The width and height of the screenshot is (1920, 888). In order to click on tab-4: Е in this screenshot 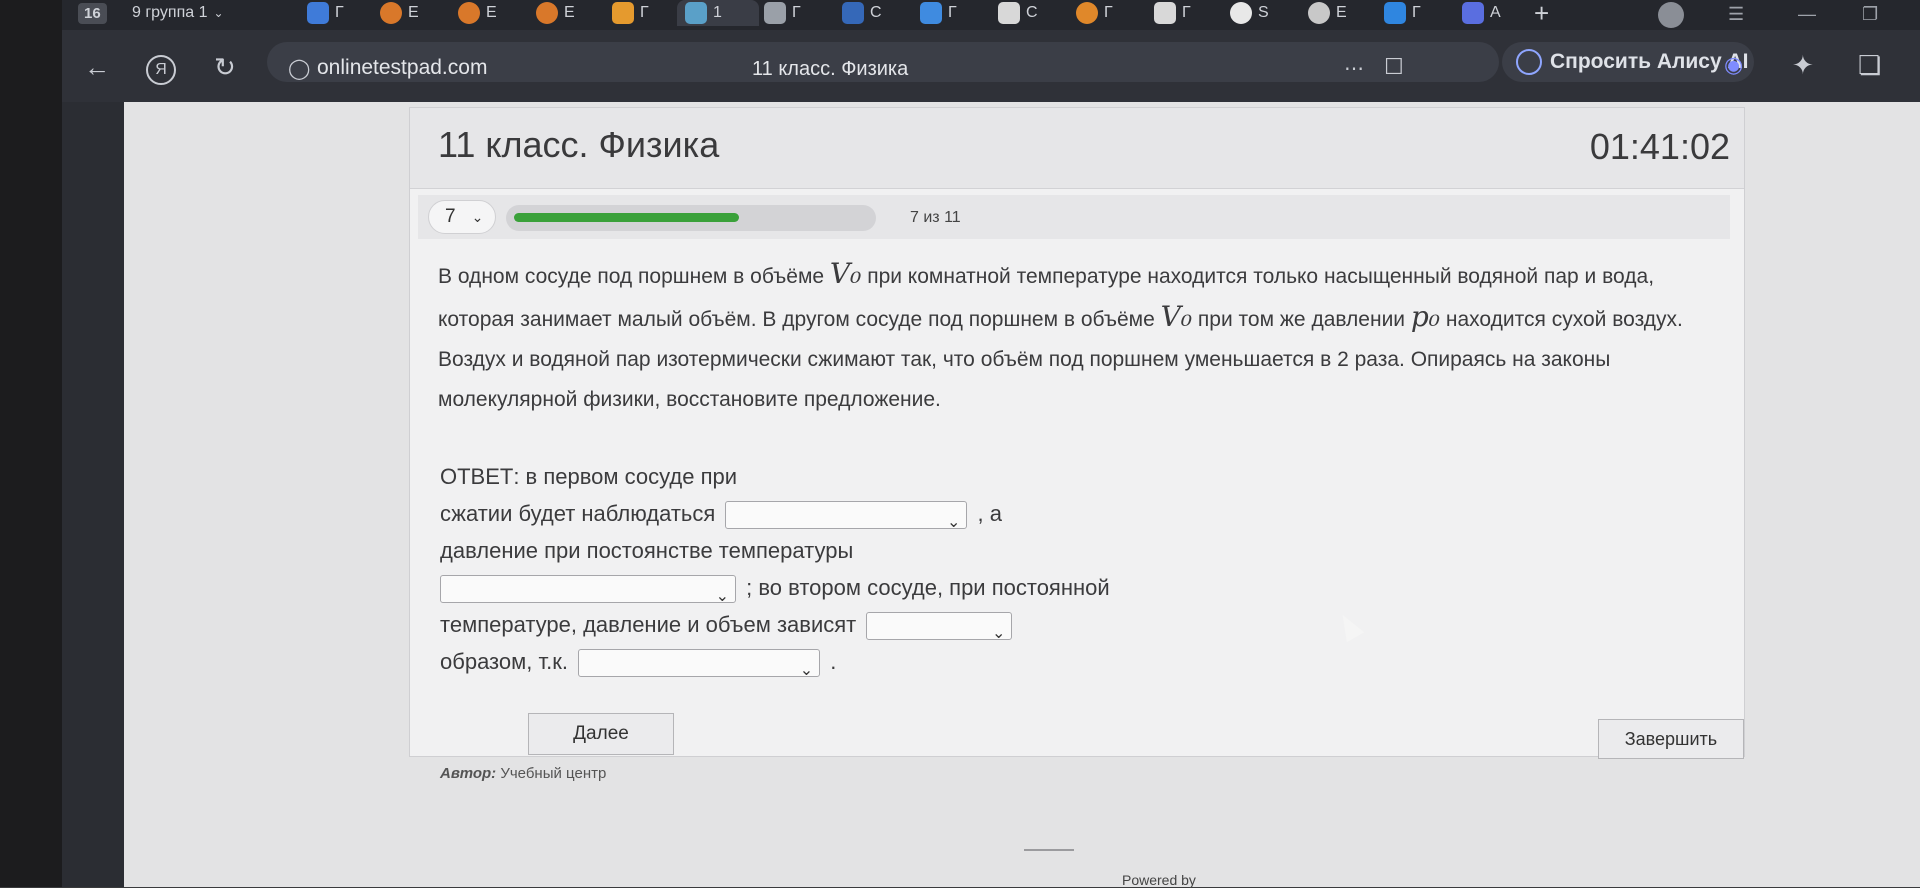, I will do `click(555, 13)`.